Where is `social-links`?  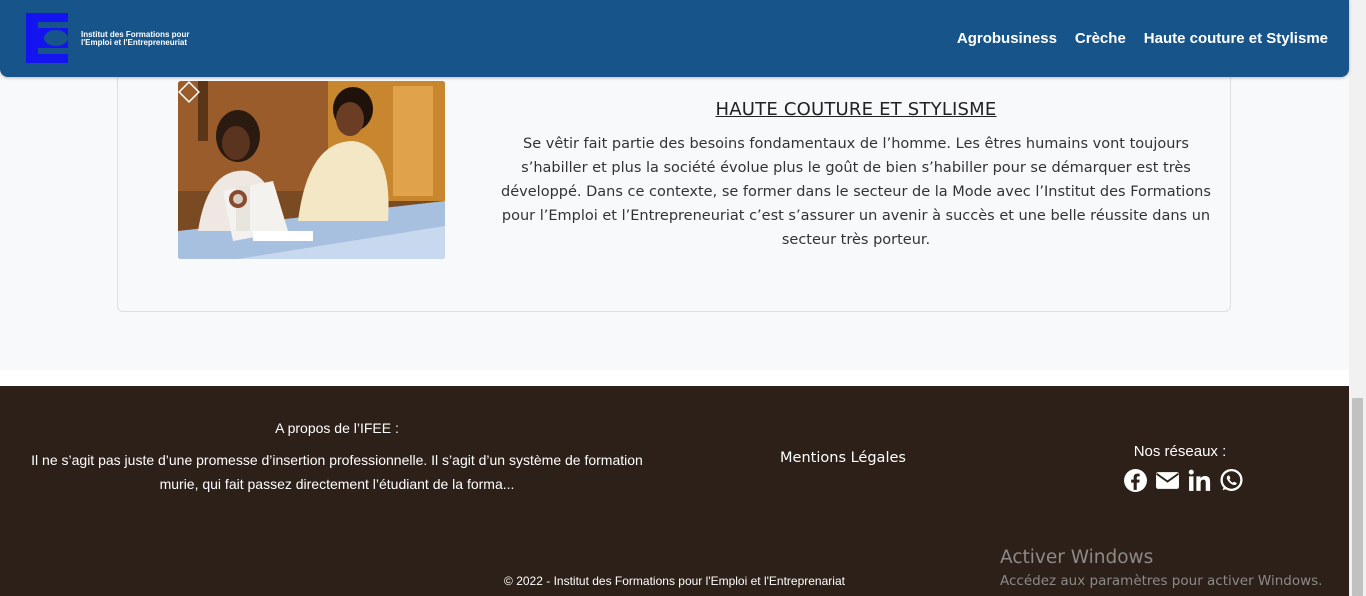 social-links is located at coordinates (1183, 480).